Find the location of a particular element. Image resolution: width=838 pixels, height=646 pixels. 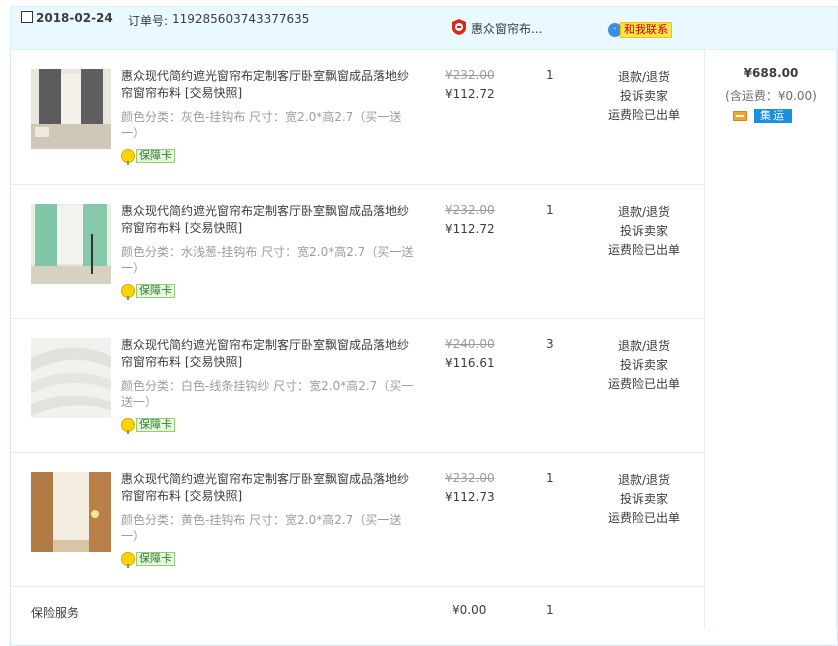

product-spec: 颜色分类：水浅葱-挂钩布 尺寸：宽2.0*高2.7（买一送一） is located at coordinates (267, 260).